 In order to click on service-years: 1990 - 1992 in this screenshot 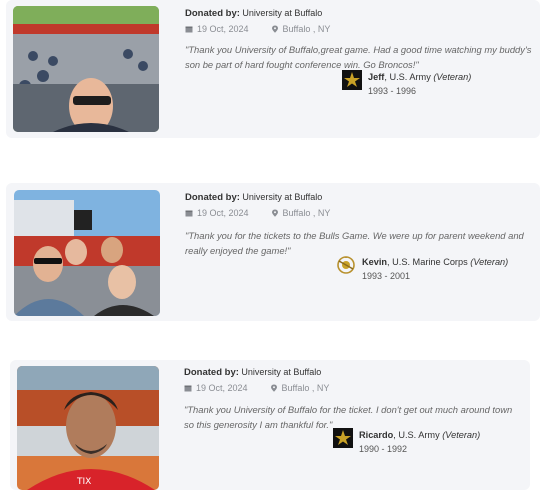, I will do `click(383, 449)`.